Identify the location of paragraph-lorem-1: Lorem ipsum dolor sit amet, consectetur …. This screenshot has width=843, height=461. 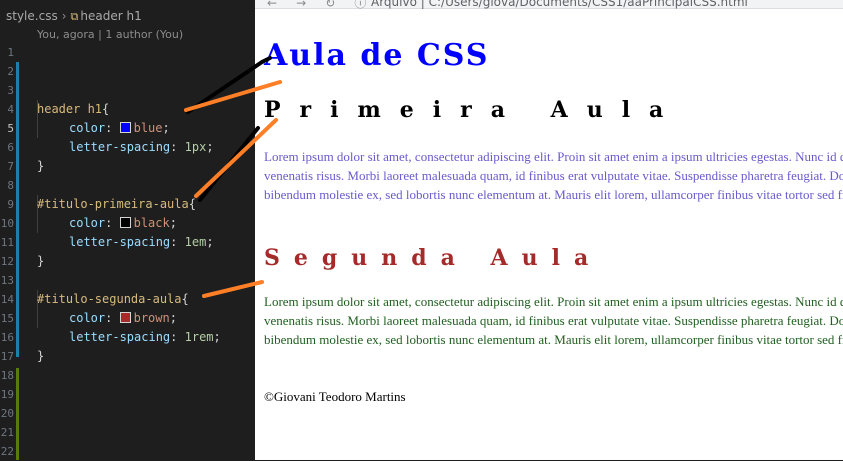
(553, 175).